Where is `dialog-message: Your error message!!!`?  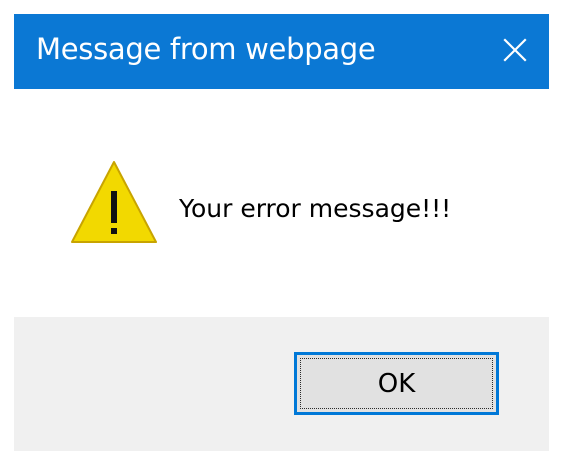 dialog-message: Your error message!!! is located at coordinates (315, 208).